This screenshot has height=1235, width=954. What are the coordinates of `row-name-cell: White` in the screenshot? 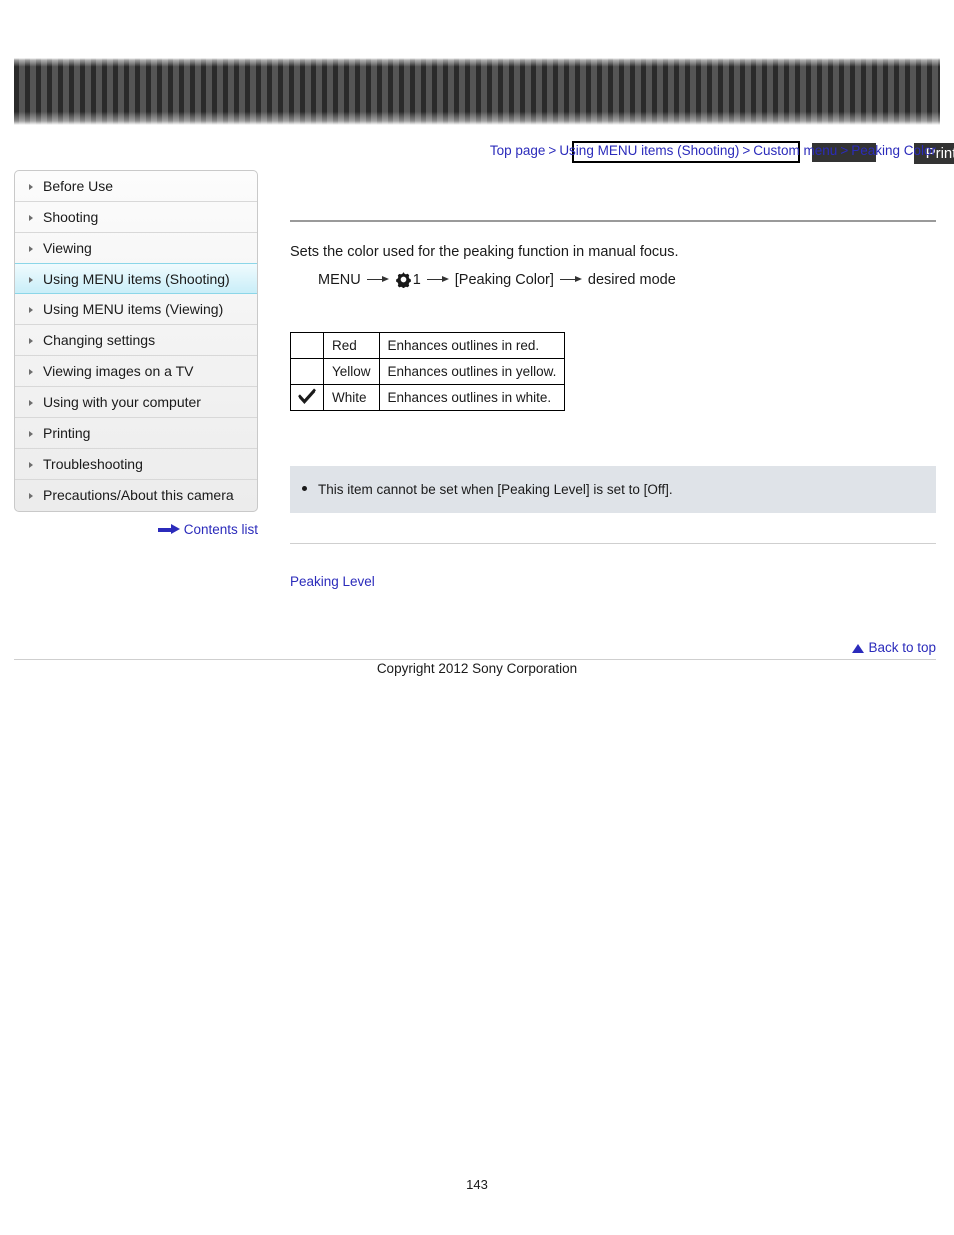 It's located at (351, 397).